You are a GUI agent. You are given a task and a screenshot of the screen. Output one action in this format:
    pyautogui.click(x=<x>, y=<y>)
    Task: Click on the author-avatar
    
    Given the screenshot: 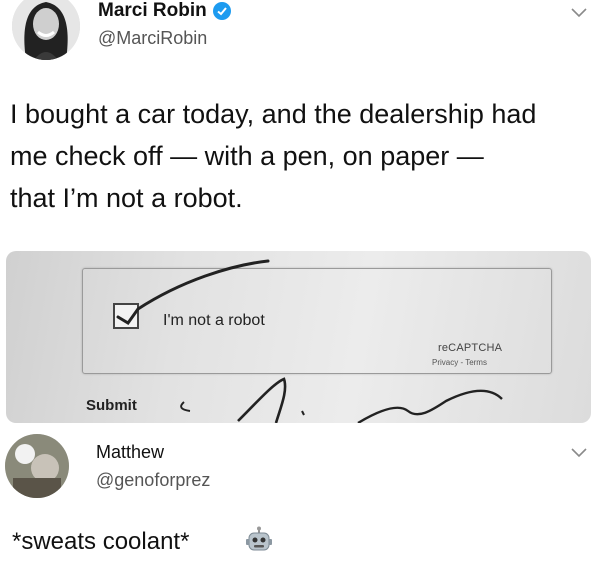 What is the action you would take?
    pyautogui.click(x=46, y=30)
    